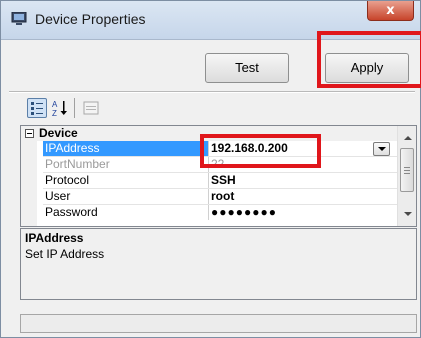 Image resolution: width=421 pixels, height=338 pixels. I want to click on sort-glyph-z: Z, so click(54, 113).